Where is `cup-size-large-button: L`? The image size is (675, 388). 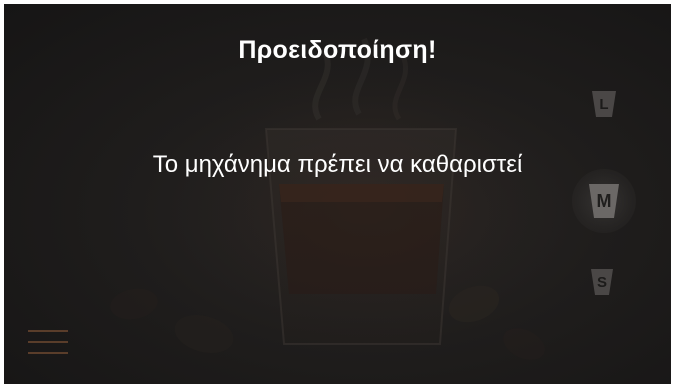
cup-size-large-button: L is located at coordinates (604, 104).